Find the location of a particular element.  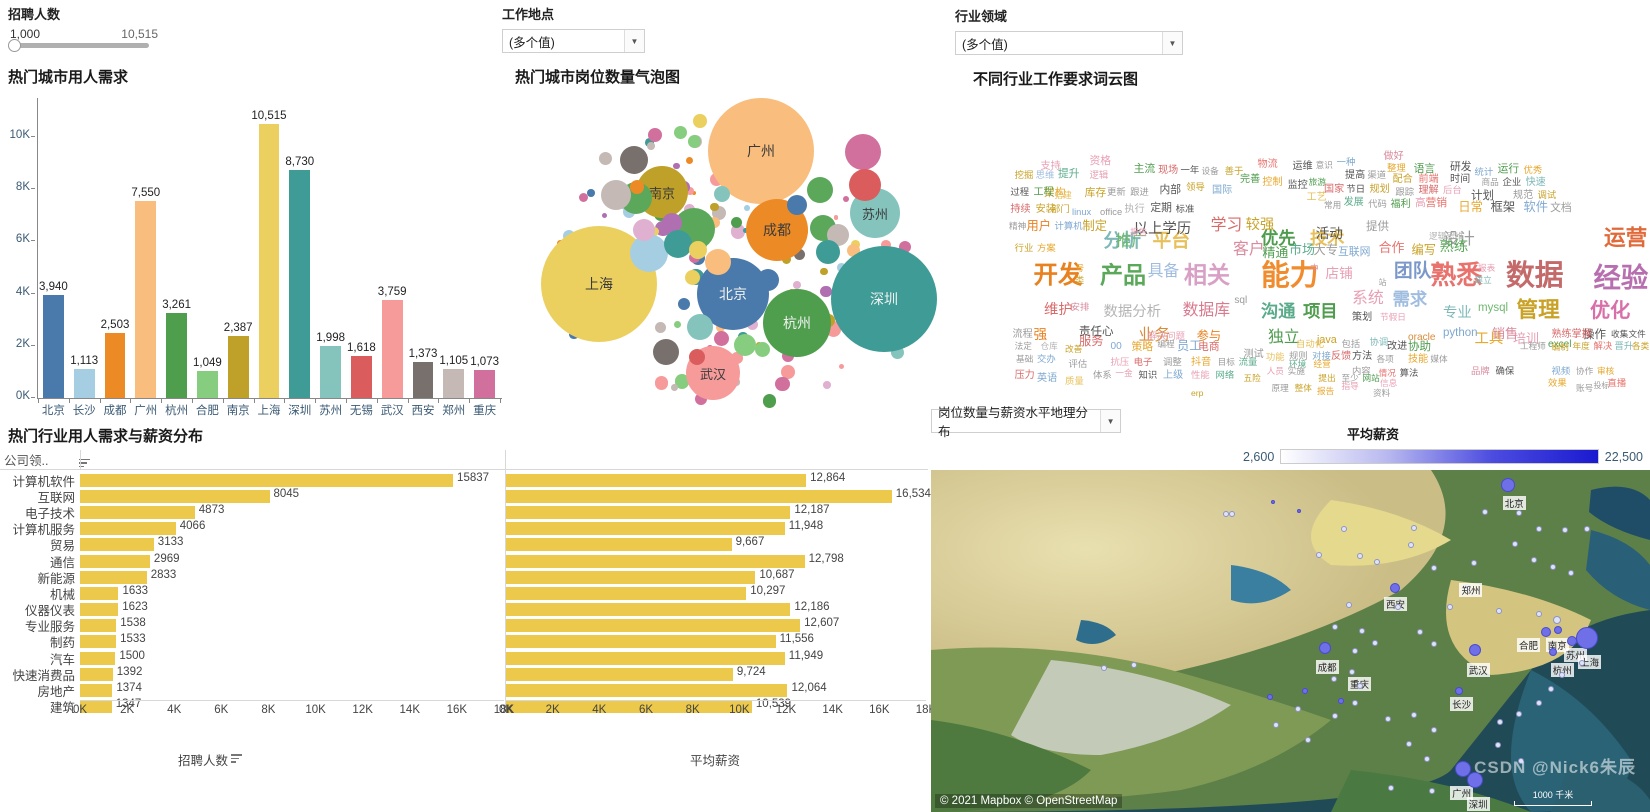

wordcloud-word: 原理 is located at coordinates (1280, 388).